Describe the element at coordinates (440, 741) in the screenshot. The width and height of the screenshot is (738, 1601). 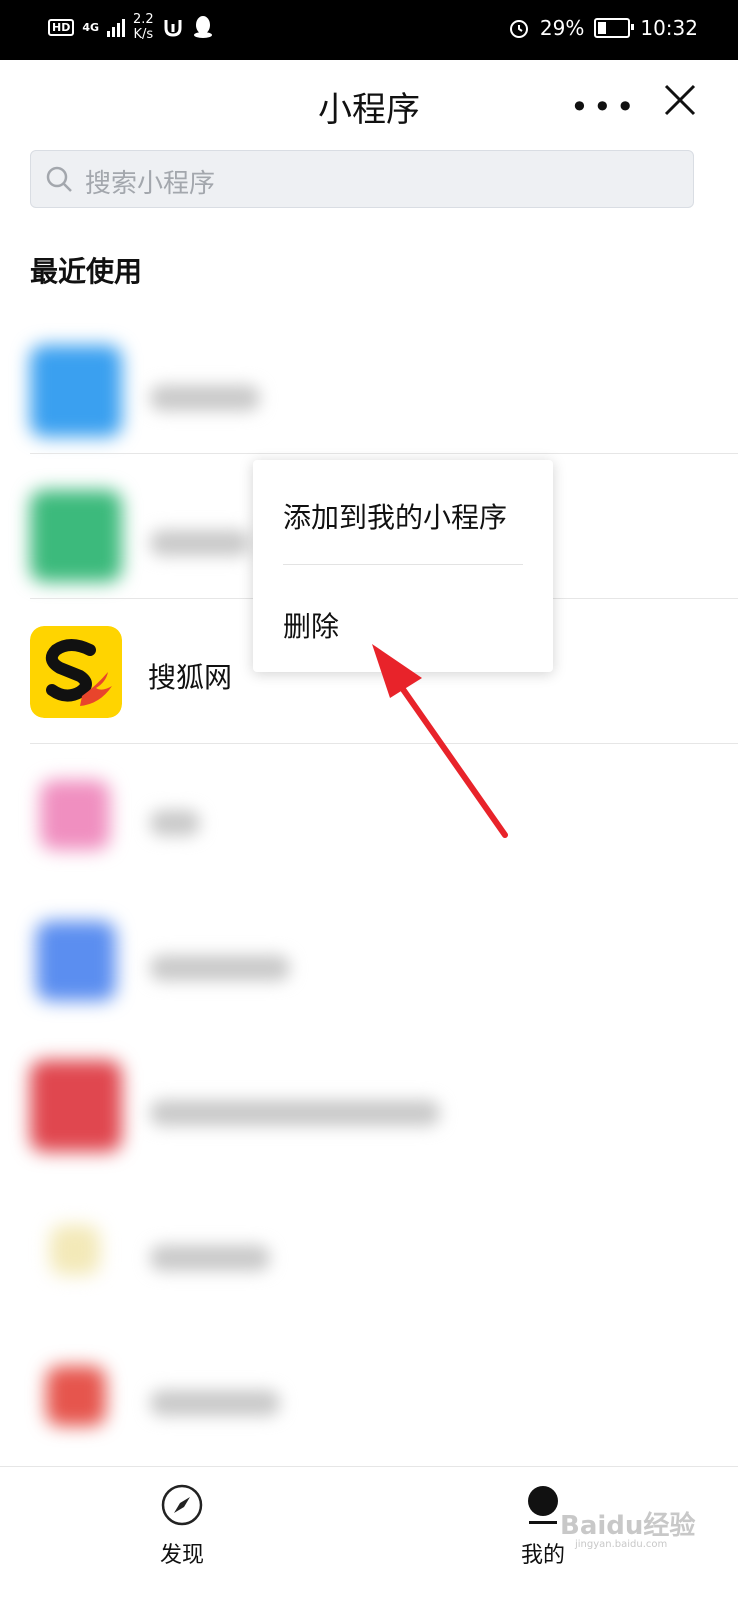
I see `annotation-arrow-icon` at that location.